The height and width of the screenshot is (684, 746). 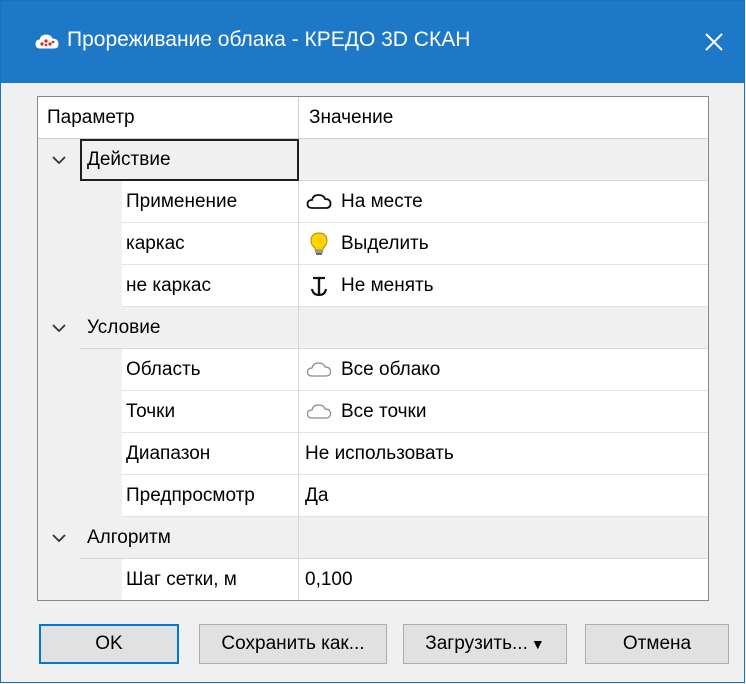 What do you see at coordinates (210, 286) in the screenshot?
I see `property-name: не каркас` at bounding box center [210, 286].